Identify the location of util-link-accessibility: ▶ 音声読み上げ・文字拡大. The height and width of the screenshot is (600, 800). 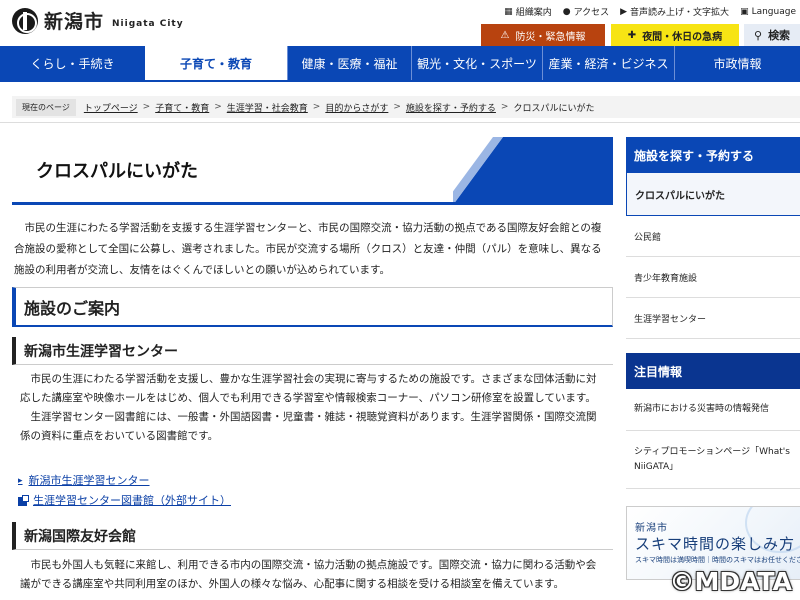
(675, 12).